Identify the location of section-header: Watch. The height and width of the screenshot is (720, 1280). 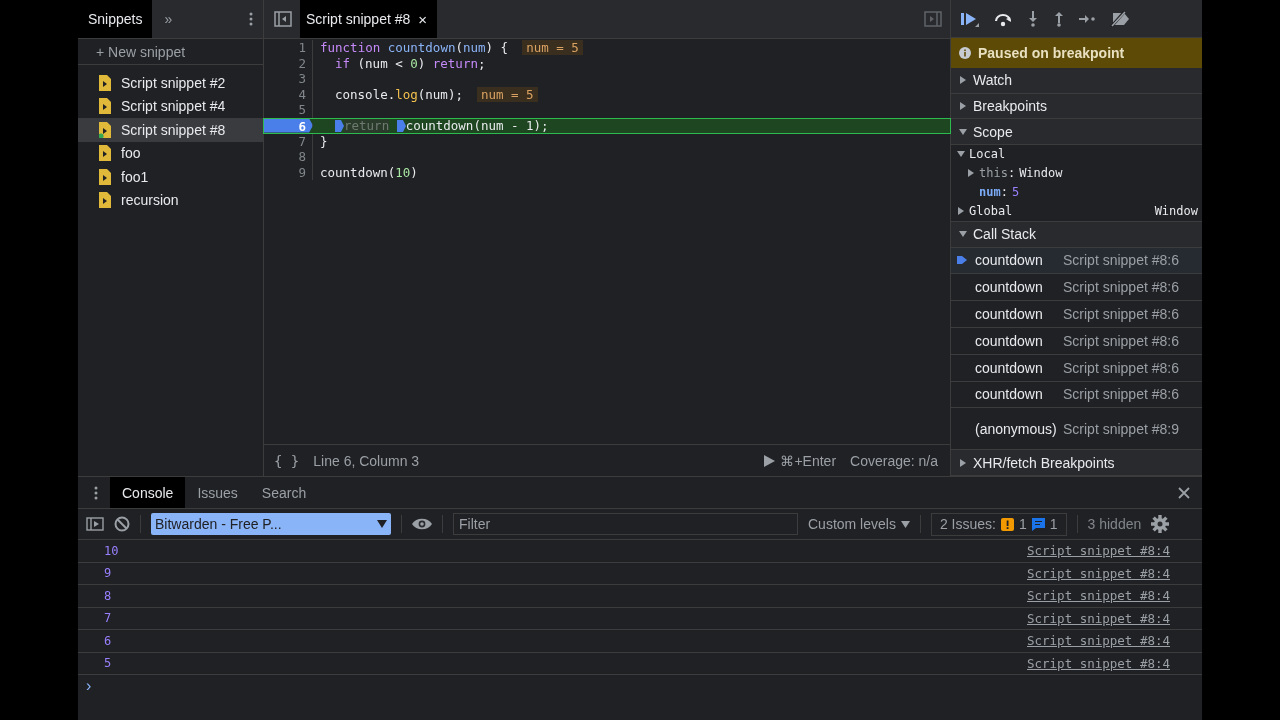
(1076, 81).